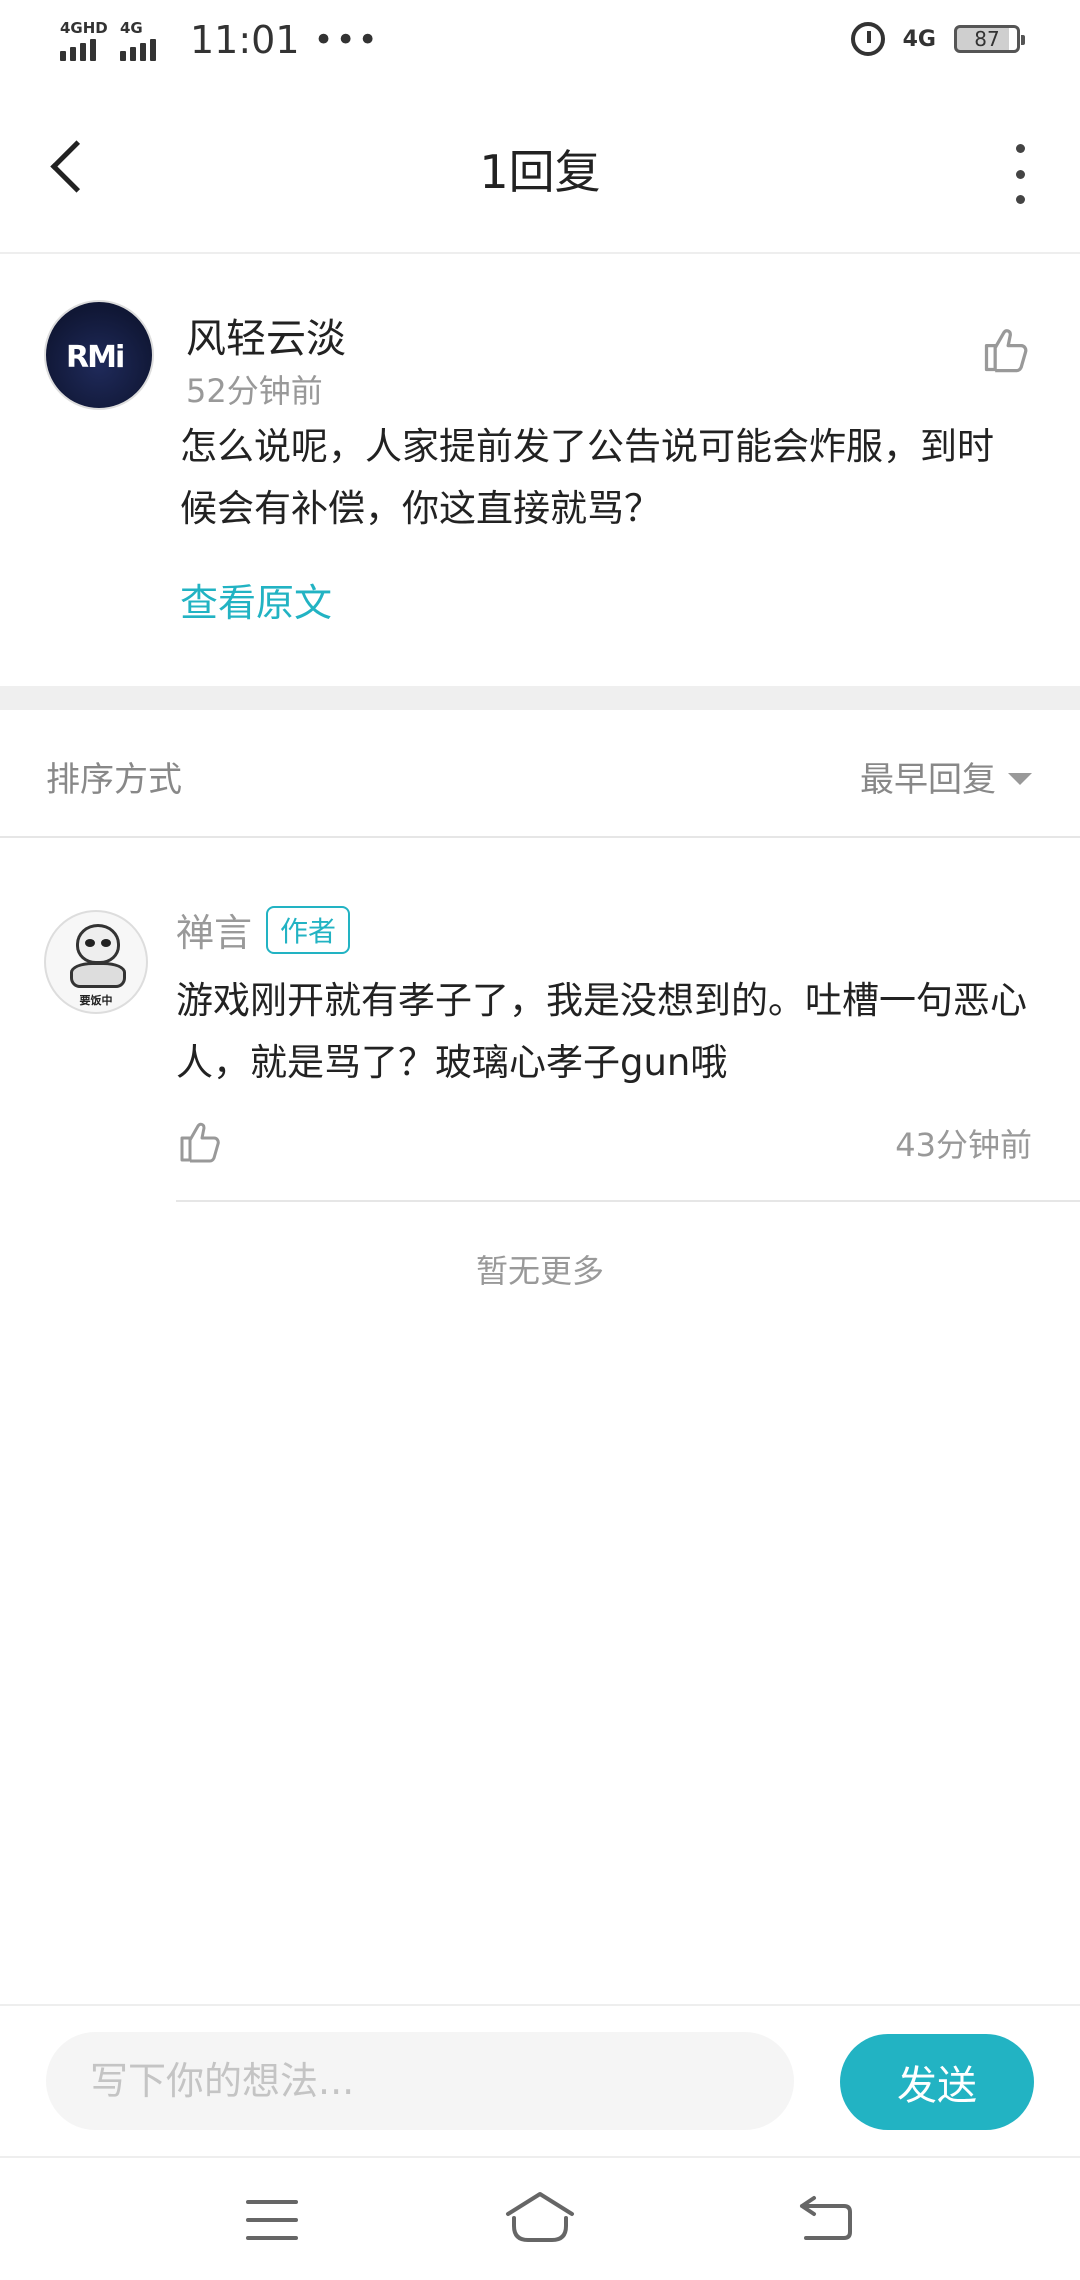 The width and height of the screenshot is (1080, 2280). Describe the element at coordinates (96, 1000) in the screenshot. I see `avatar-caption: 要饭中` at that location.